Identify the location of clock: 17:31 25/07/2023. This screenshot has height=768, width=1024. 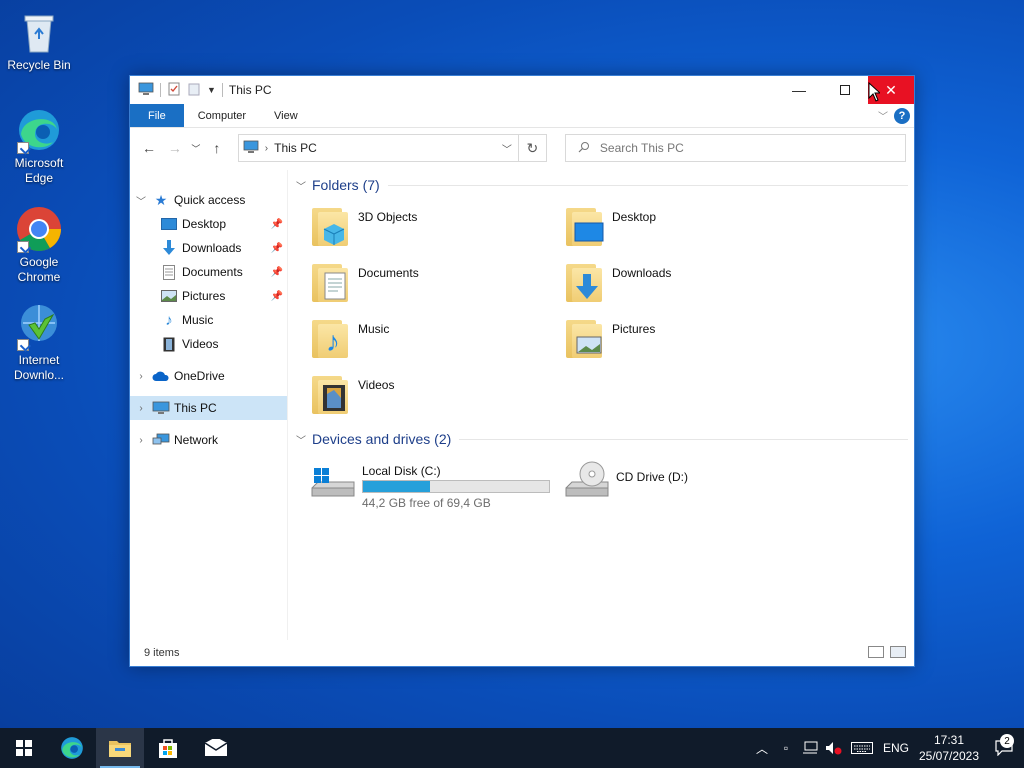
(949, 748).